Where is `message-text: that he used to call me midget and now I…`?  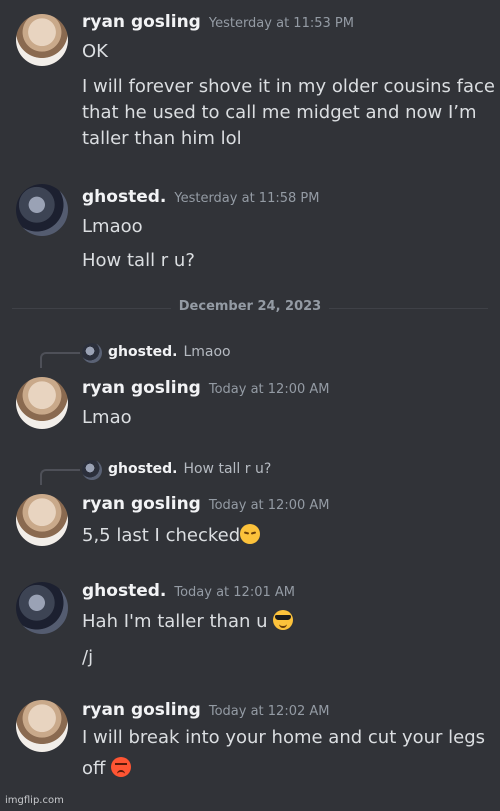 message-text: that he used to call me midget and now I… is located at coordinates (279, 112).